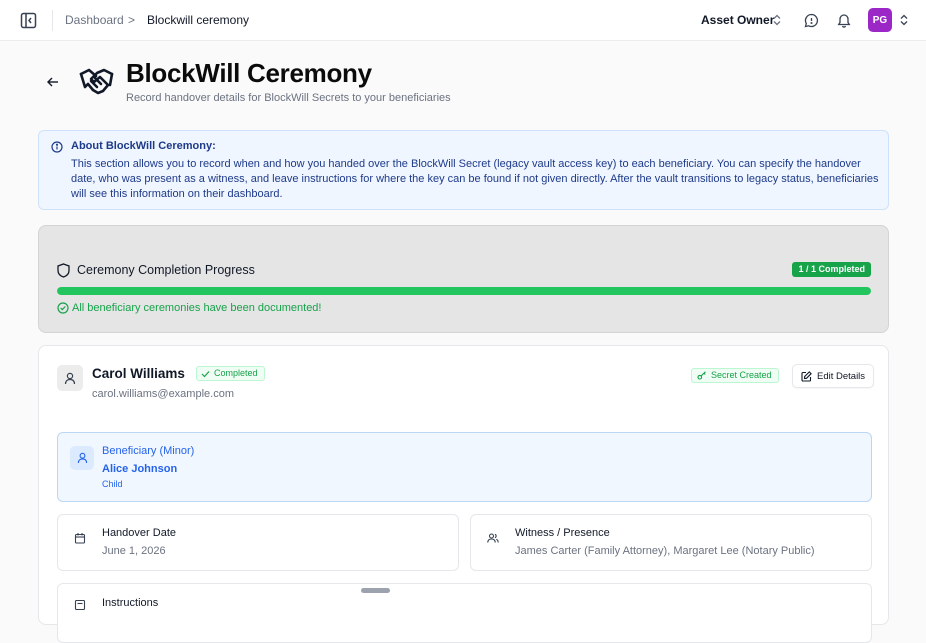 Image resolution: width=926 pixels, height=643 pixels. What do you see at coordinates (493, 538) in the screenshot?
I see `users-icon` at bounding box center [493, 538].